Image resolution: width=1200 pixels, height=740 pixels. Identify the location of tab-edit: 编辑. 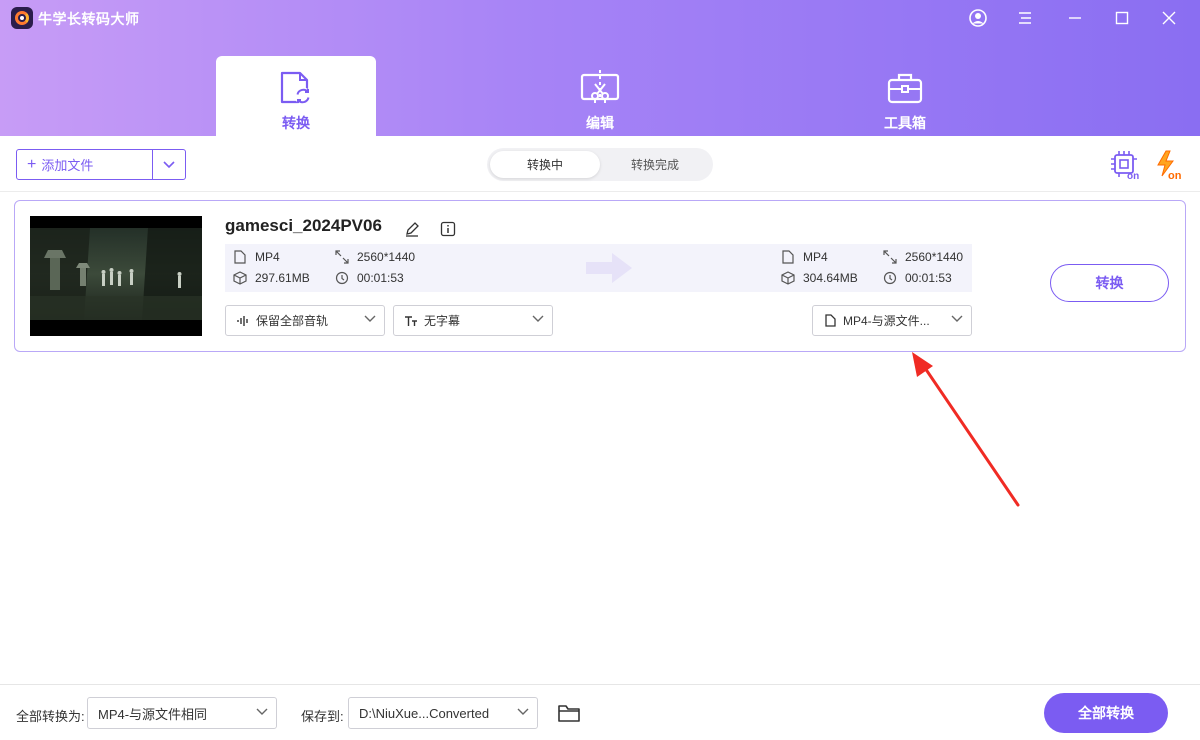
(600, 96).